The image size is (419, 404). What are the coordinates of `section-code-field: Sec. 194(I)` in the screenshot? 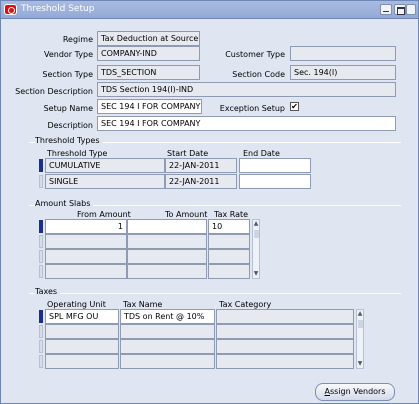 It's located at (343, 72).